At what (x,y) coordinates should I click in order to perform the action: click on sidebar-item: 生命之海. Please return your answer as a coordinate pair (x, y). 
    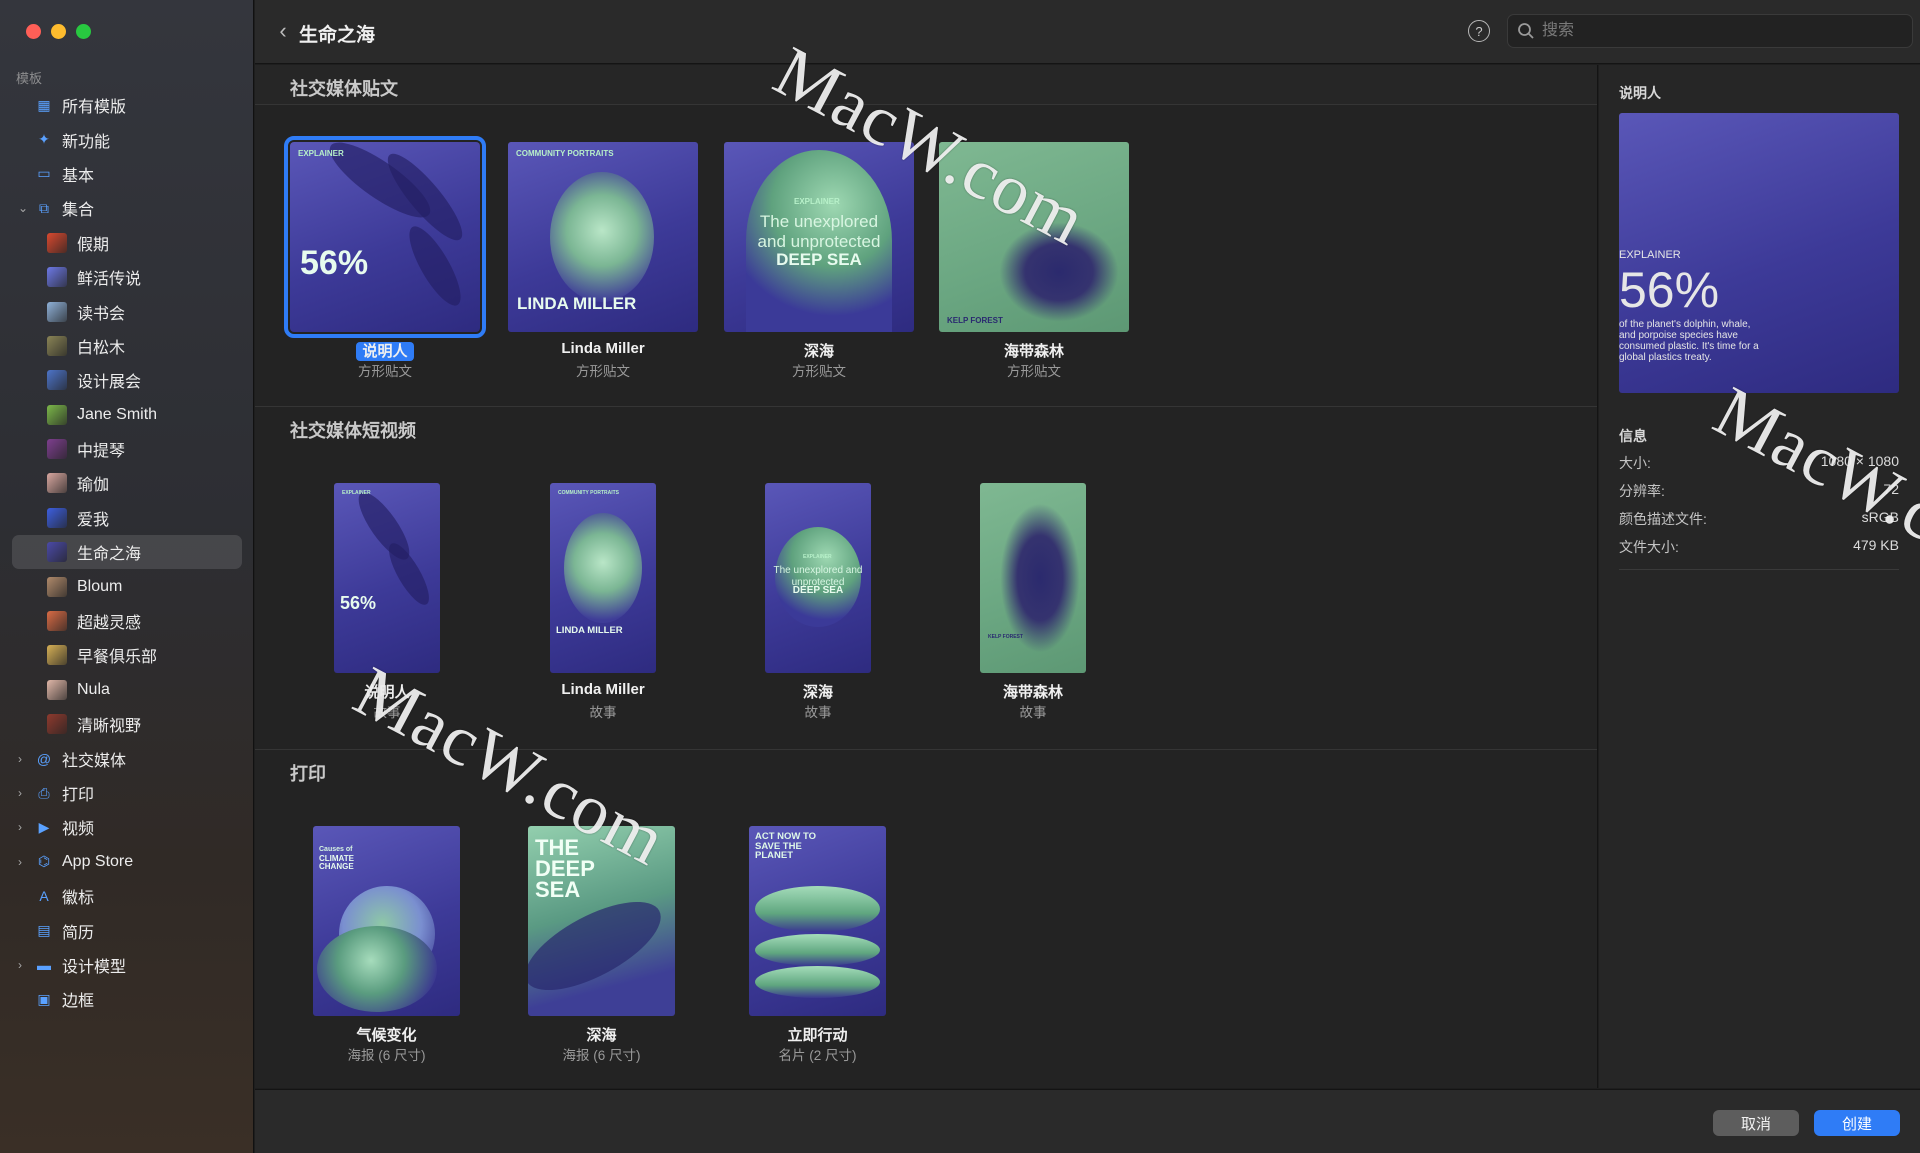
    Looking at the image, I should click on (127, 552).